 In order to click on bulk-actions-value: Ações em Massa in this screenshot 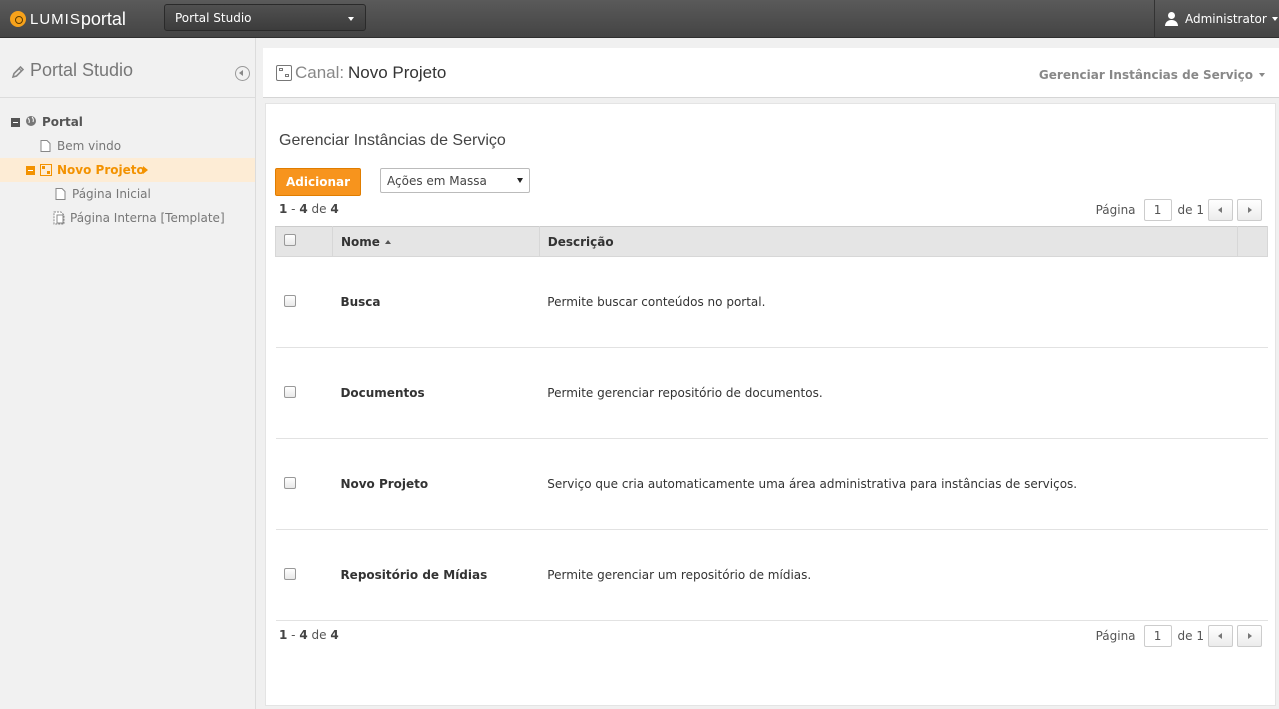, I will do `click(437, 181)`.